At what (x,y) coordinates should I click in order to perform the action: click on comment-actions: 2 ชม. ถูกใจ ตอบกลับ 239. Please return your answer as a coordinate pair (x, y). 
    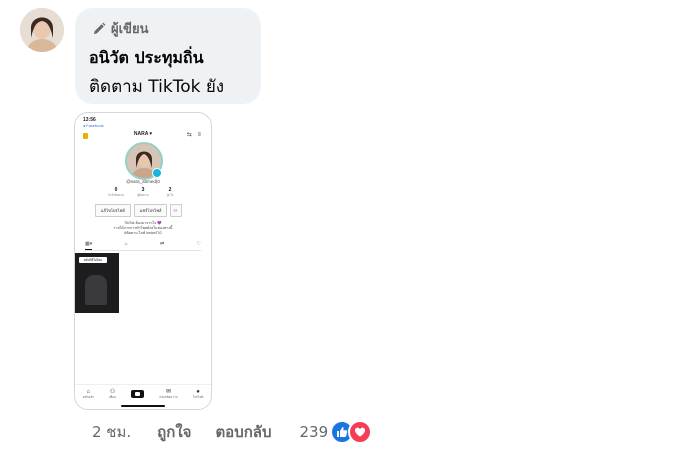
    Looking at the image, I should click on (232, 432).